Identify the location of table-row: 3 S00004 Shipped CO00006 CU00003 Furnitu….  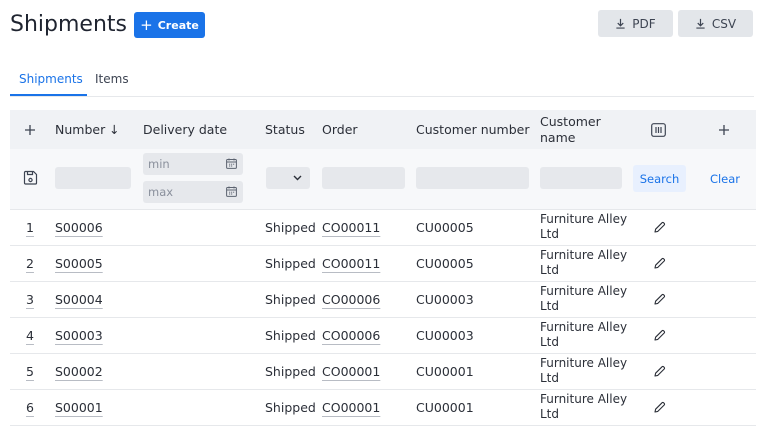
(383, 299).